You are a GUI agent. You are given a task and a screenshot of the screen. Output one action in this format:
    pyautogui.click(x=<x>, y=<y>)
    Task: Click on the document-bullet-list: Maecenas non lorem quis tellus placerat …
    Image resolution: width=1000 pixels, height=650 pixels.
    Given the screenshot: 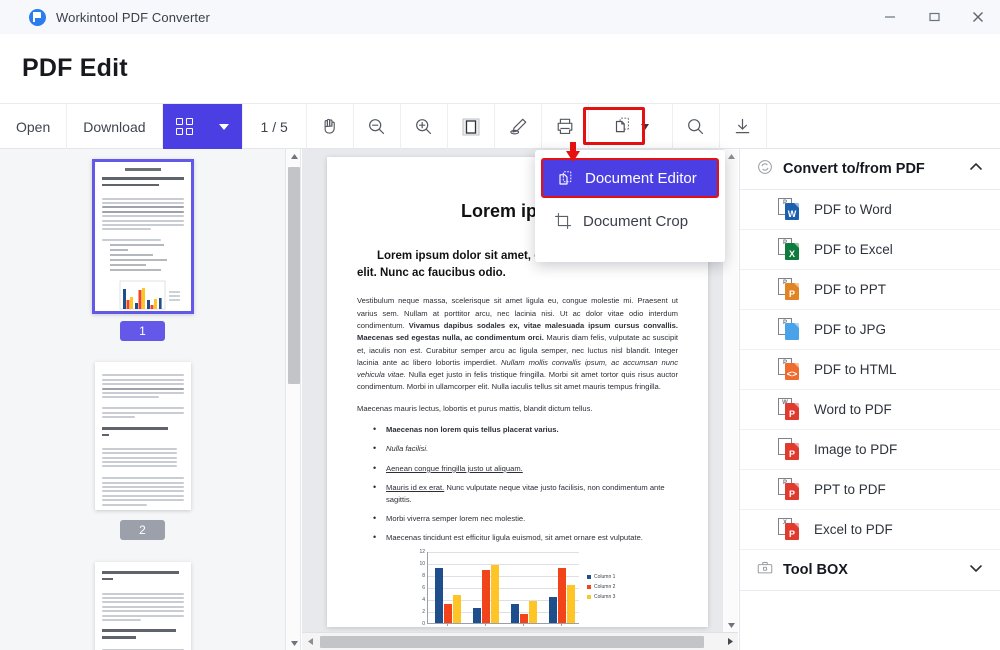 What is the action you would take?
    pyautogui.click(x=525, y=484)
    